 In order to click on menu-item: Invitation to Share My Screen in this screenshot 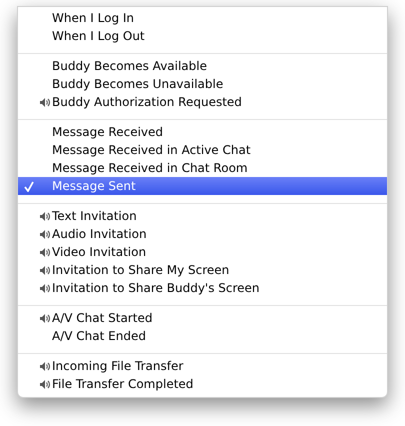, I will do `click(202, 270)`.